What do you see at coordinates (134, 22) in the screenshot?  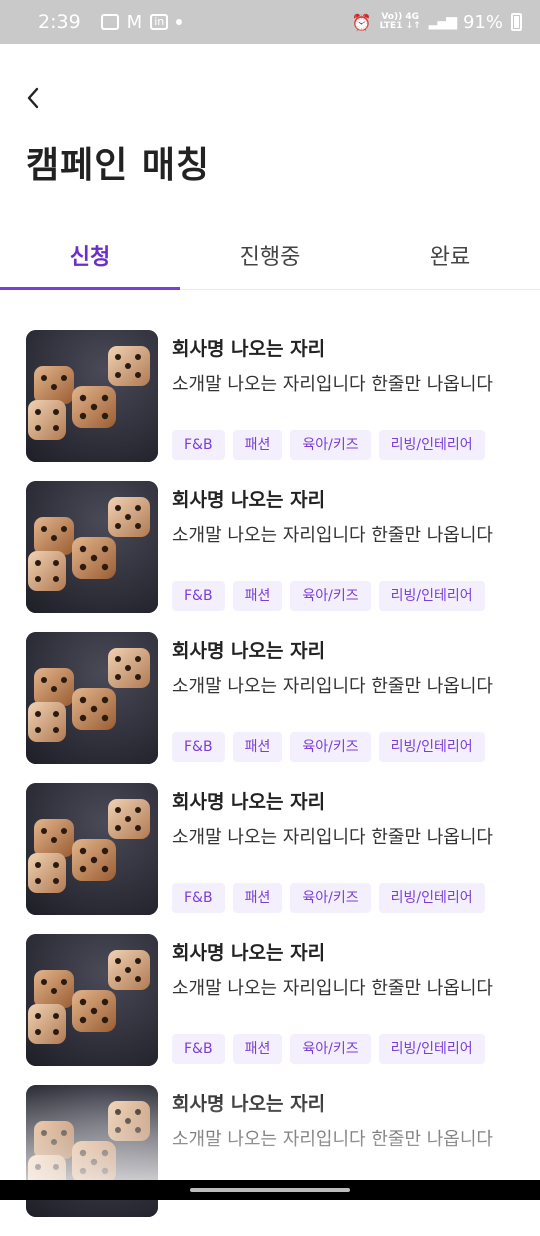 I see `gmail-icon: M` at bounding box center [134, 22].